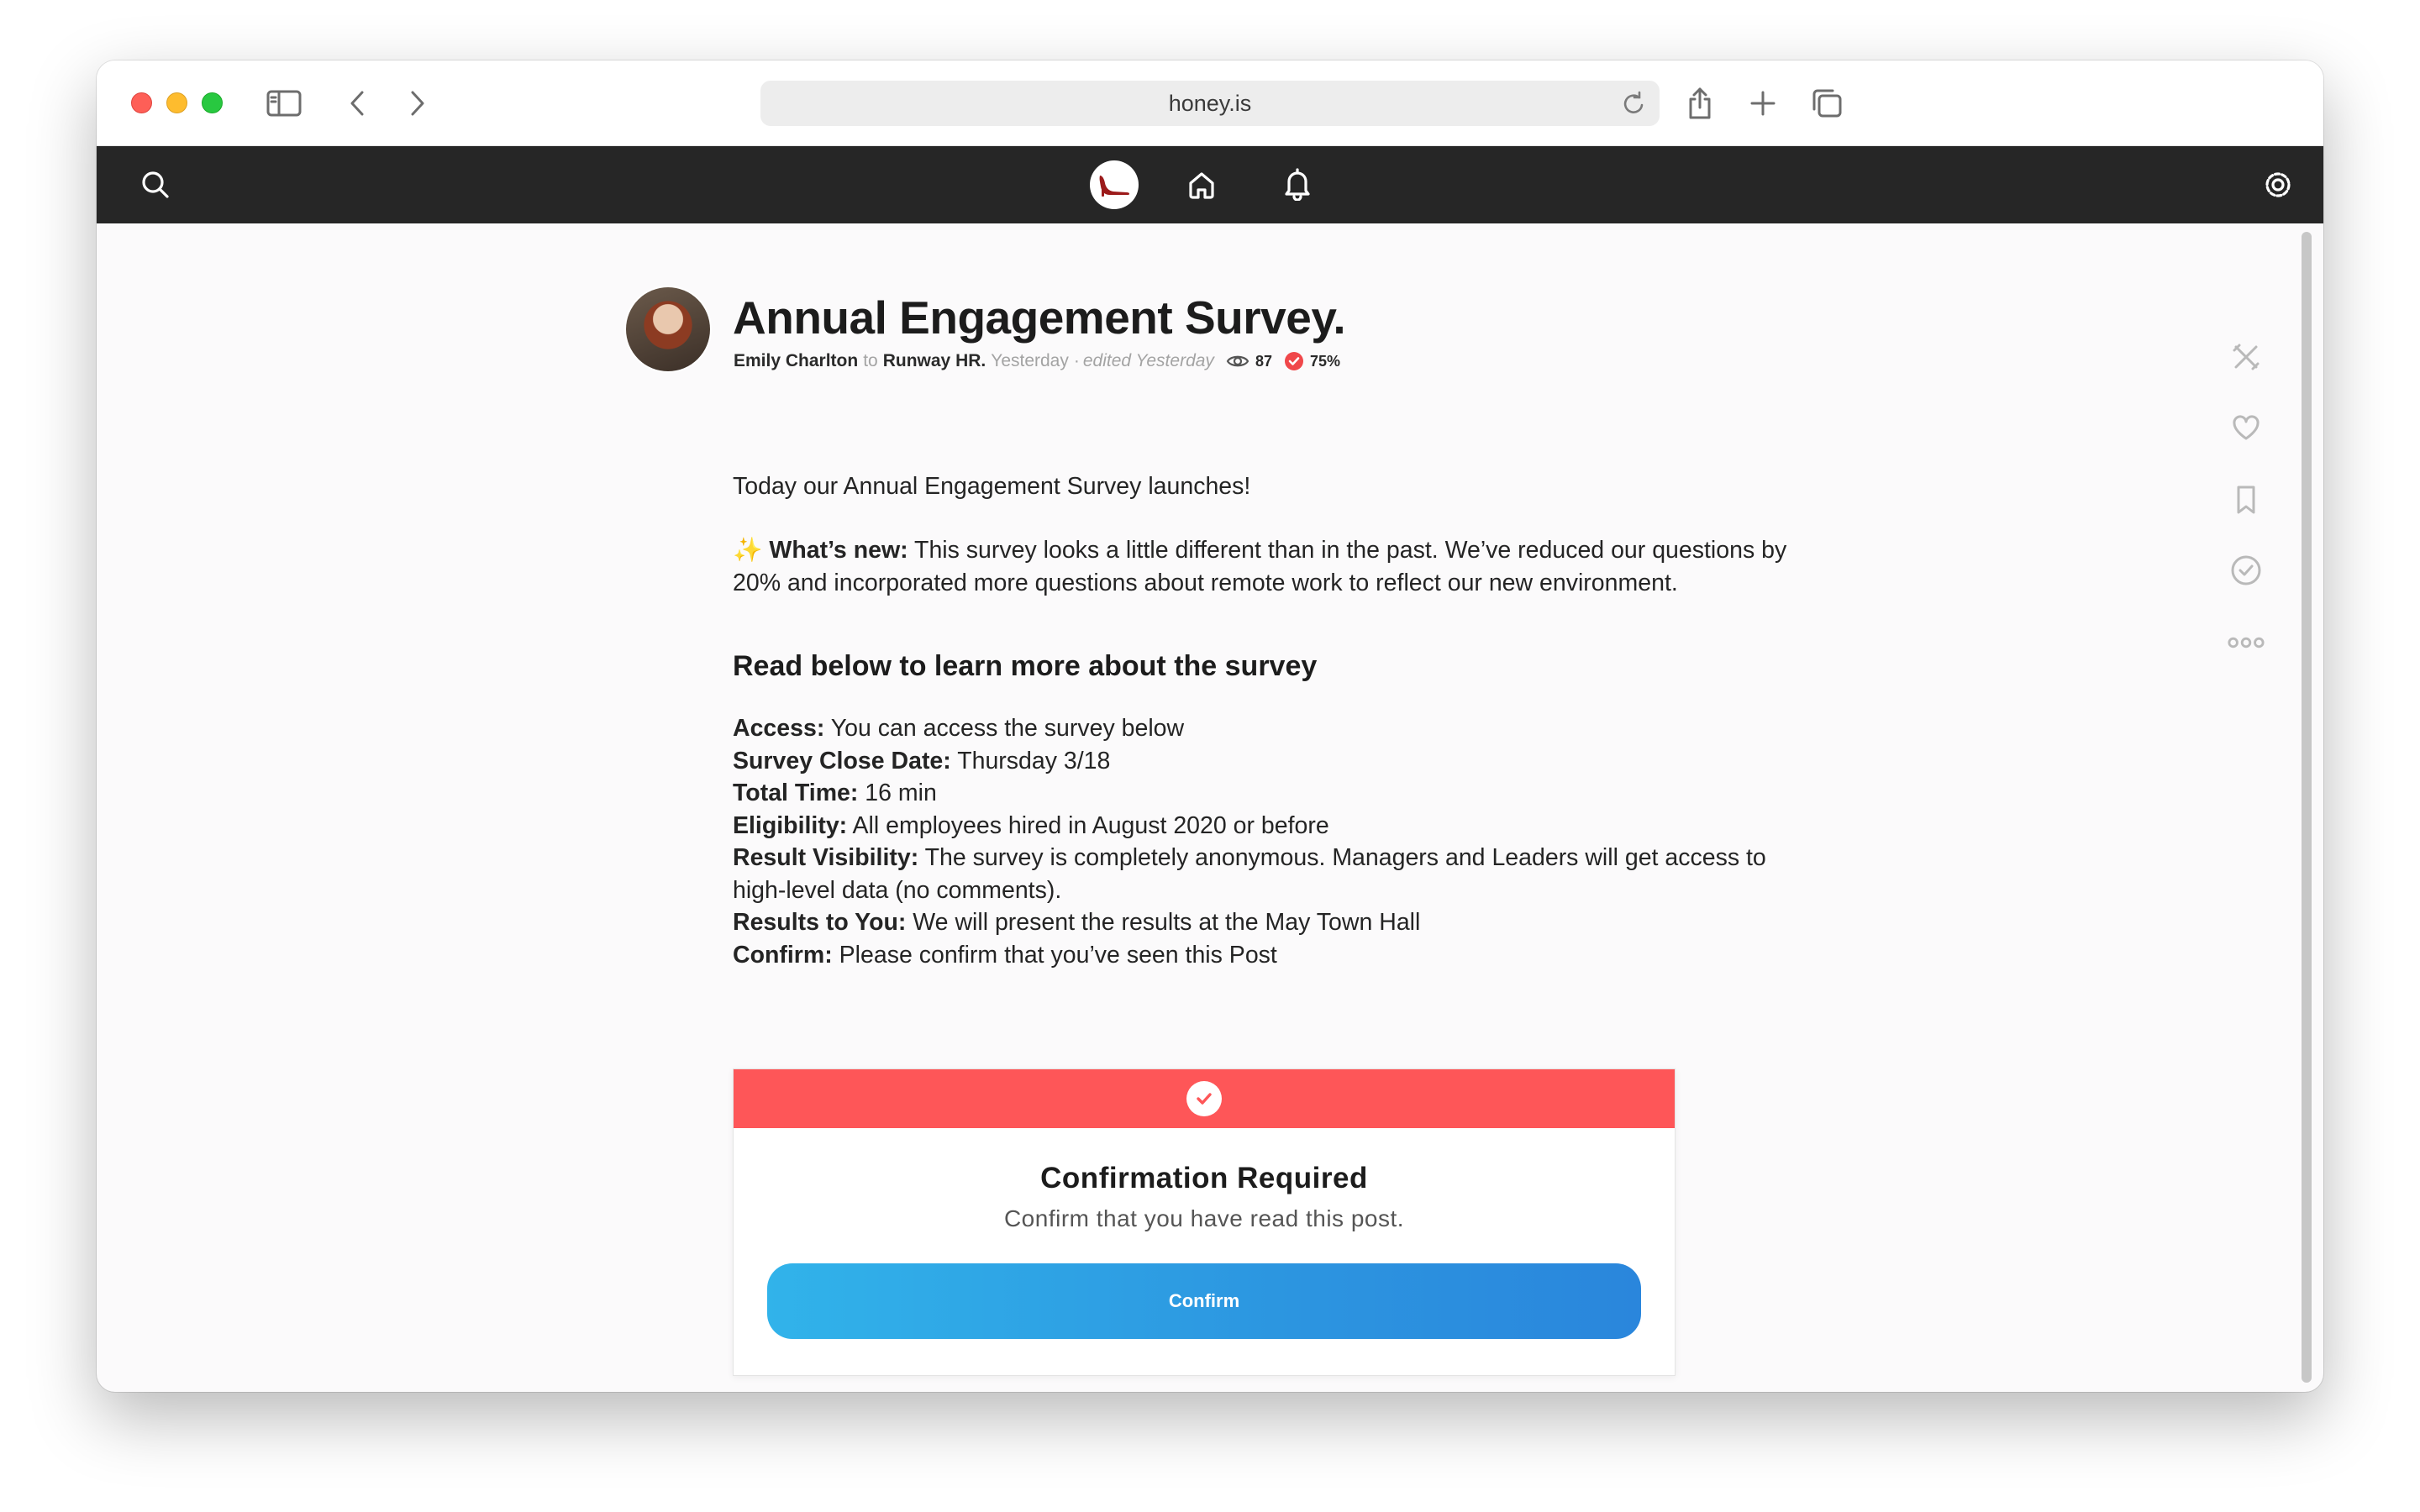  What do you see at coordinates (901, 793) in the screenshot?
I see `detail-value: 16 min` at bounding box center [901, 793].